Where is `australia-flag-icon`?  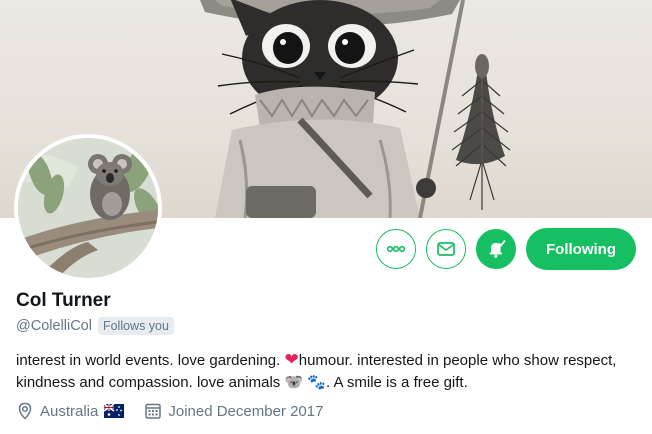 australia-flag-icon is located at coordinates (114, 411).